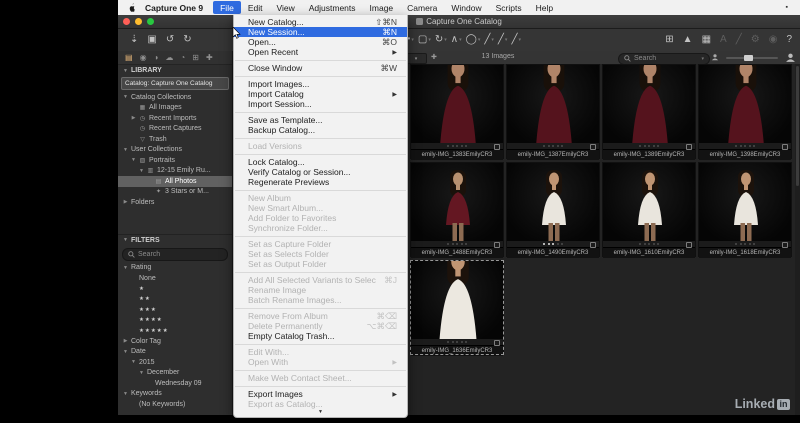  What do you see at coordinates (320, 22) in the screenshot?
I see `menu-item-new-catalog: New Catalog... ⇧⌘N` at bounding box center [320, 22].